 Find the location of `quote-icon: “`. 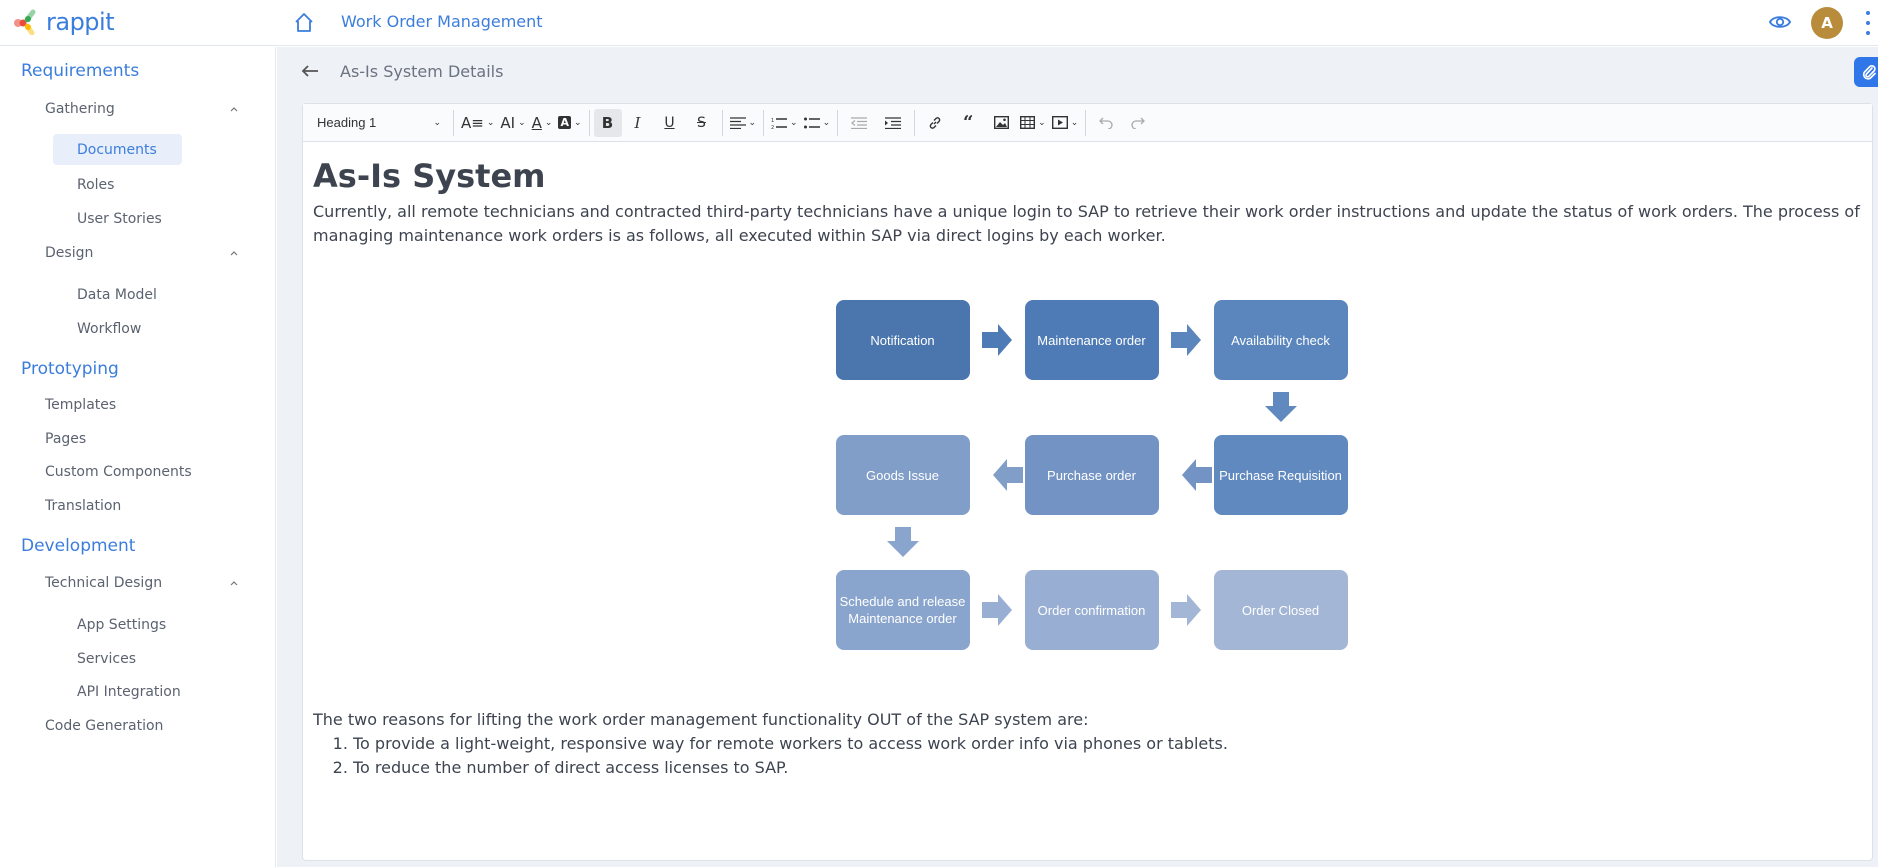

quote-icon: “ is located at coordinates (968, 122).